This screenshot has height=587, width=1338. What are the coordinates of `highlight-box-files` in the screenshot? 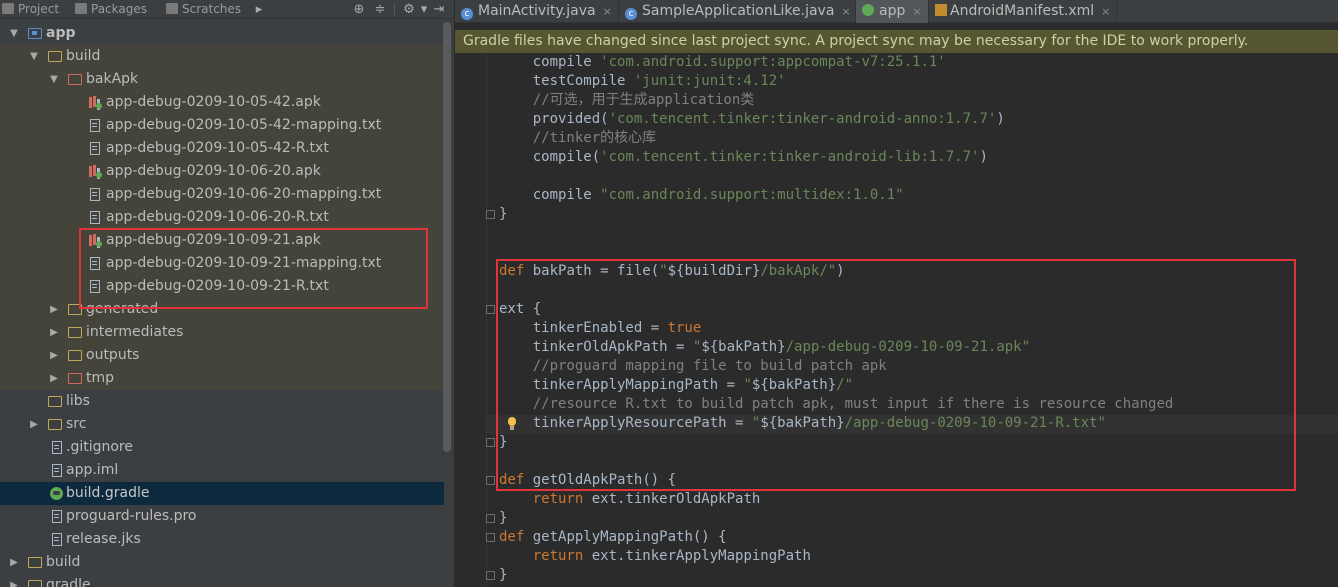 It's located at (253, 268).